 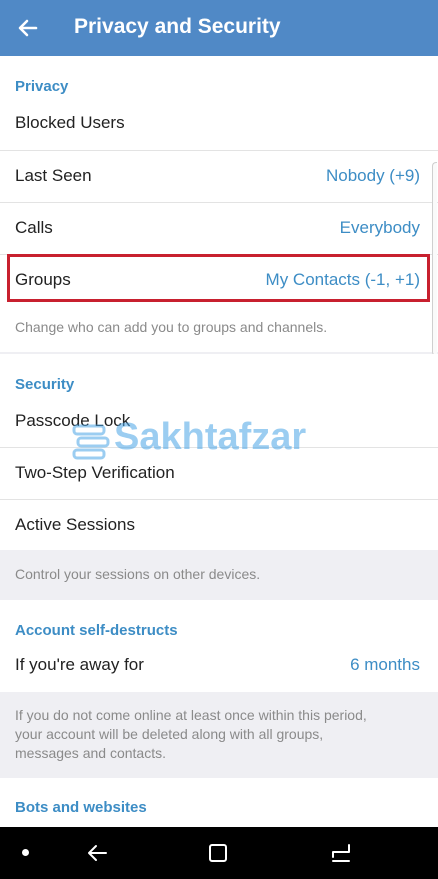 I want to click on groups-highlight-box, so click(x=218, y=278).